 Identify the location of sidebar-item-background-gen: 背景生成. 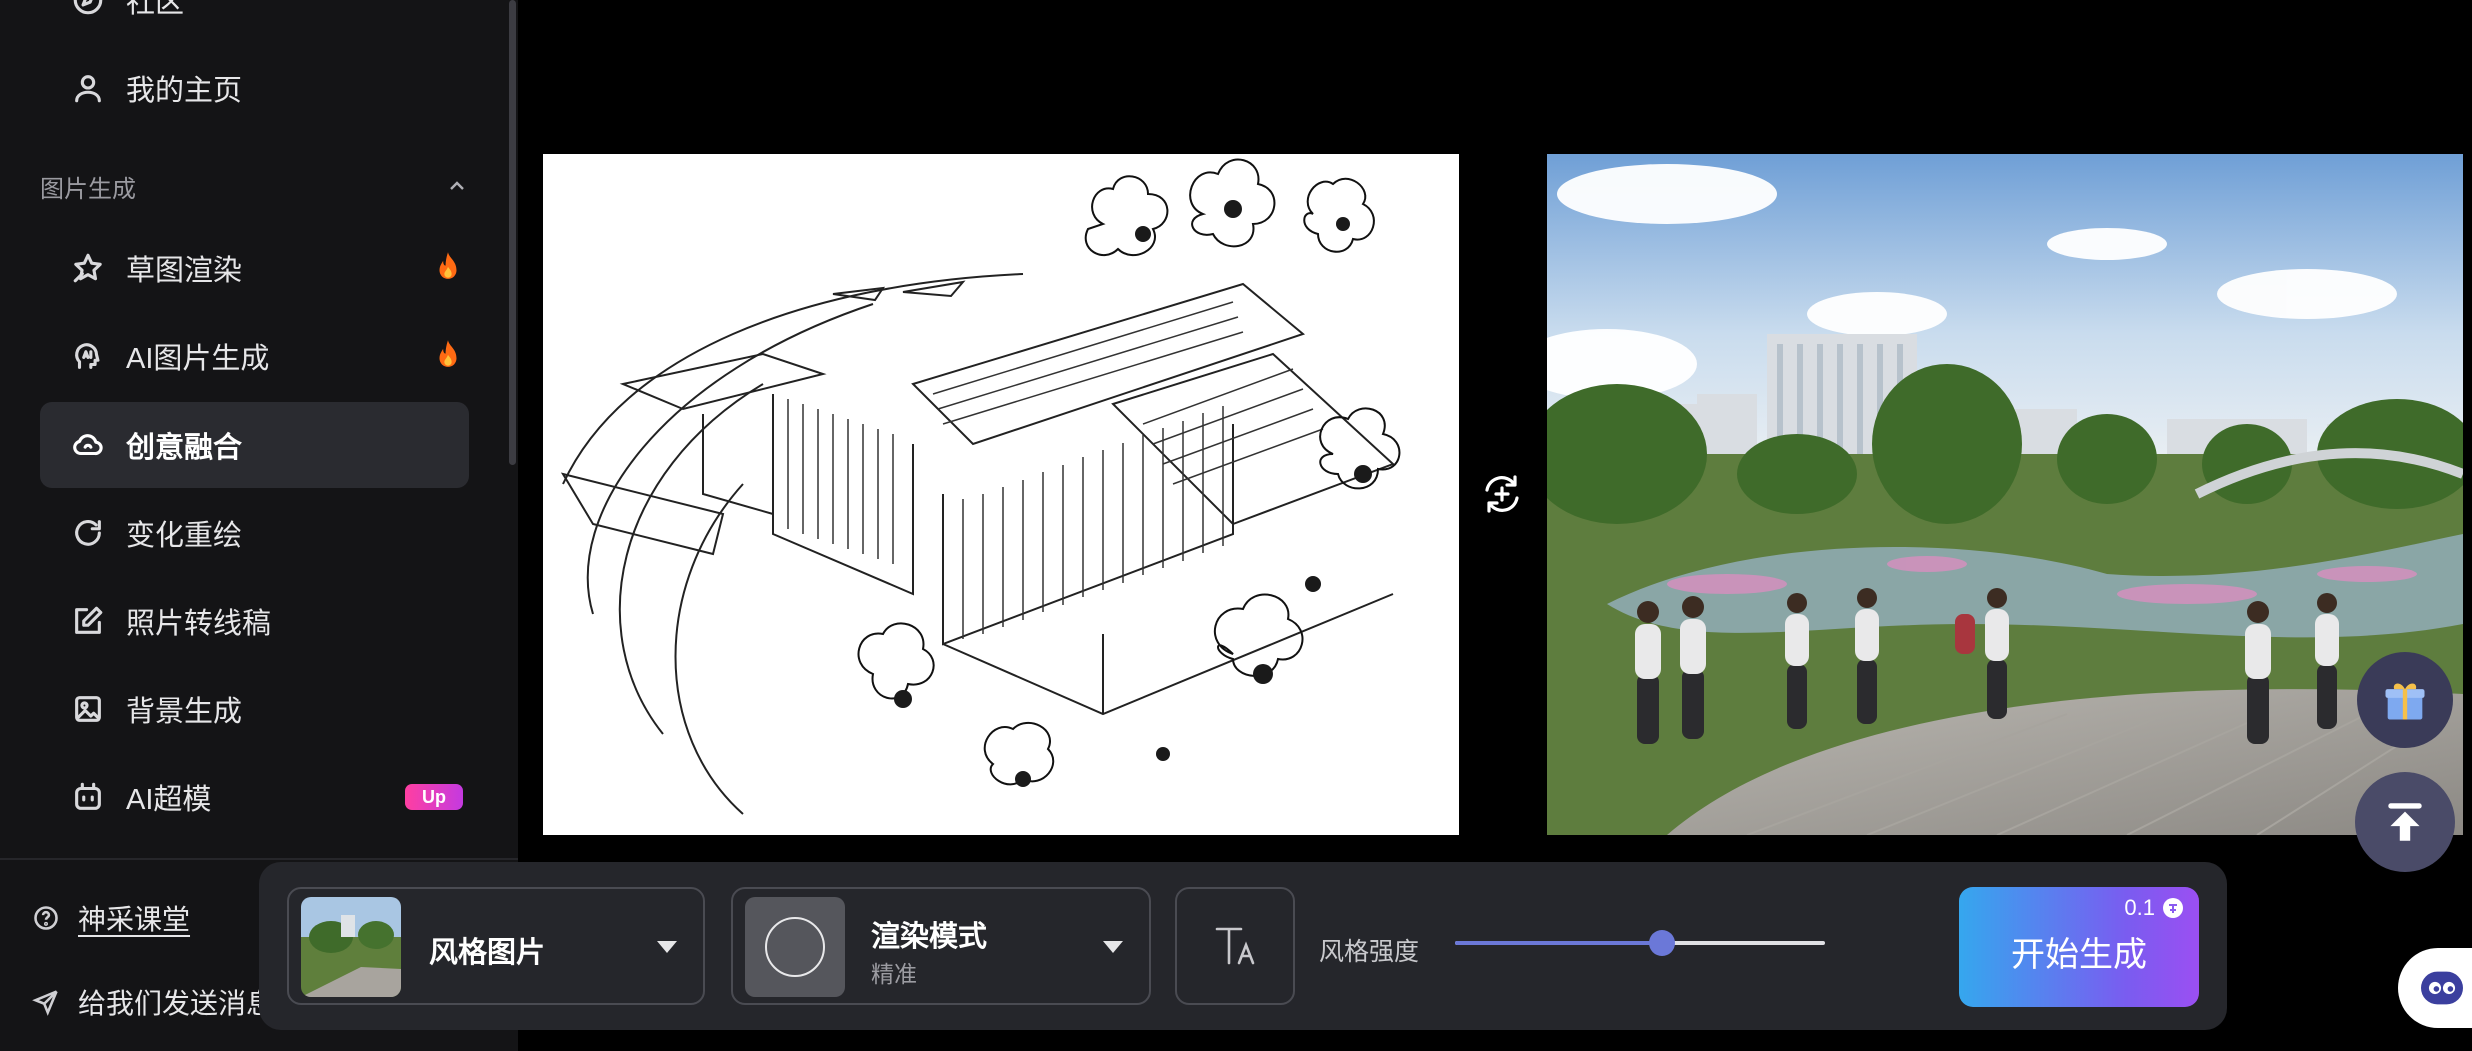
(254, 709).